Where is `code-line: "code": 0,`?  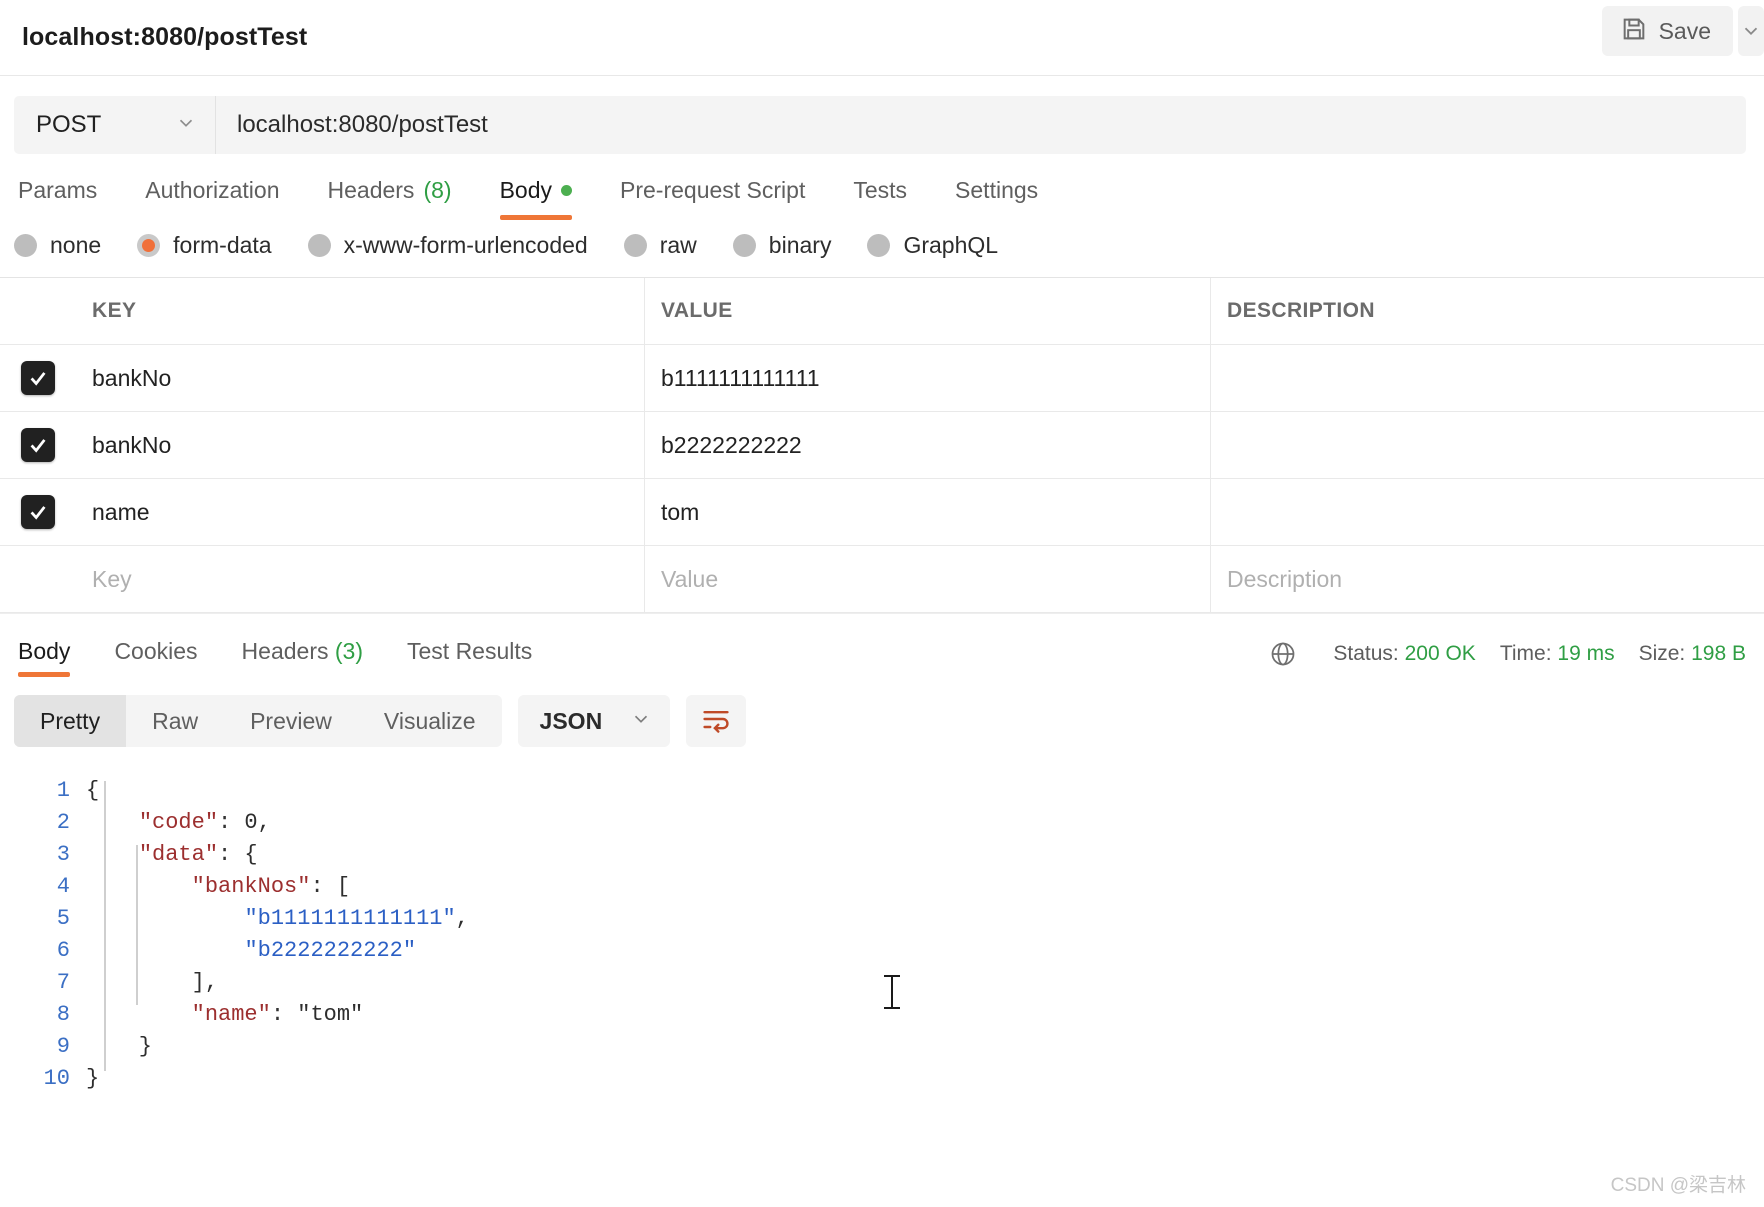
code-line: "code": 0, is located at coordinates (204, 822).